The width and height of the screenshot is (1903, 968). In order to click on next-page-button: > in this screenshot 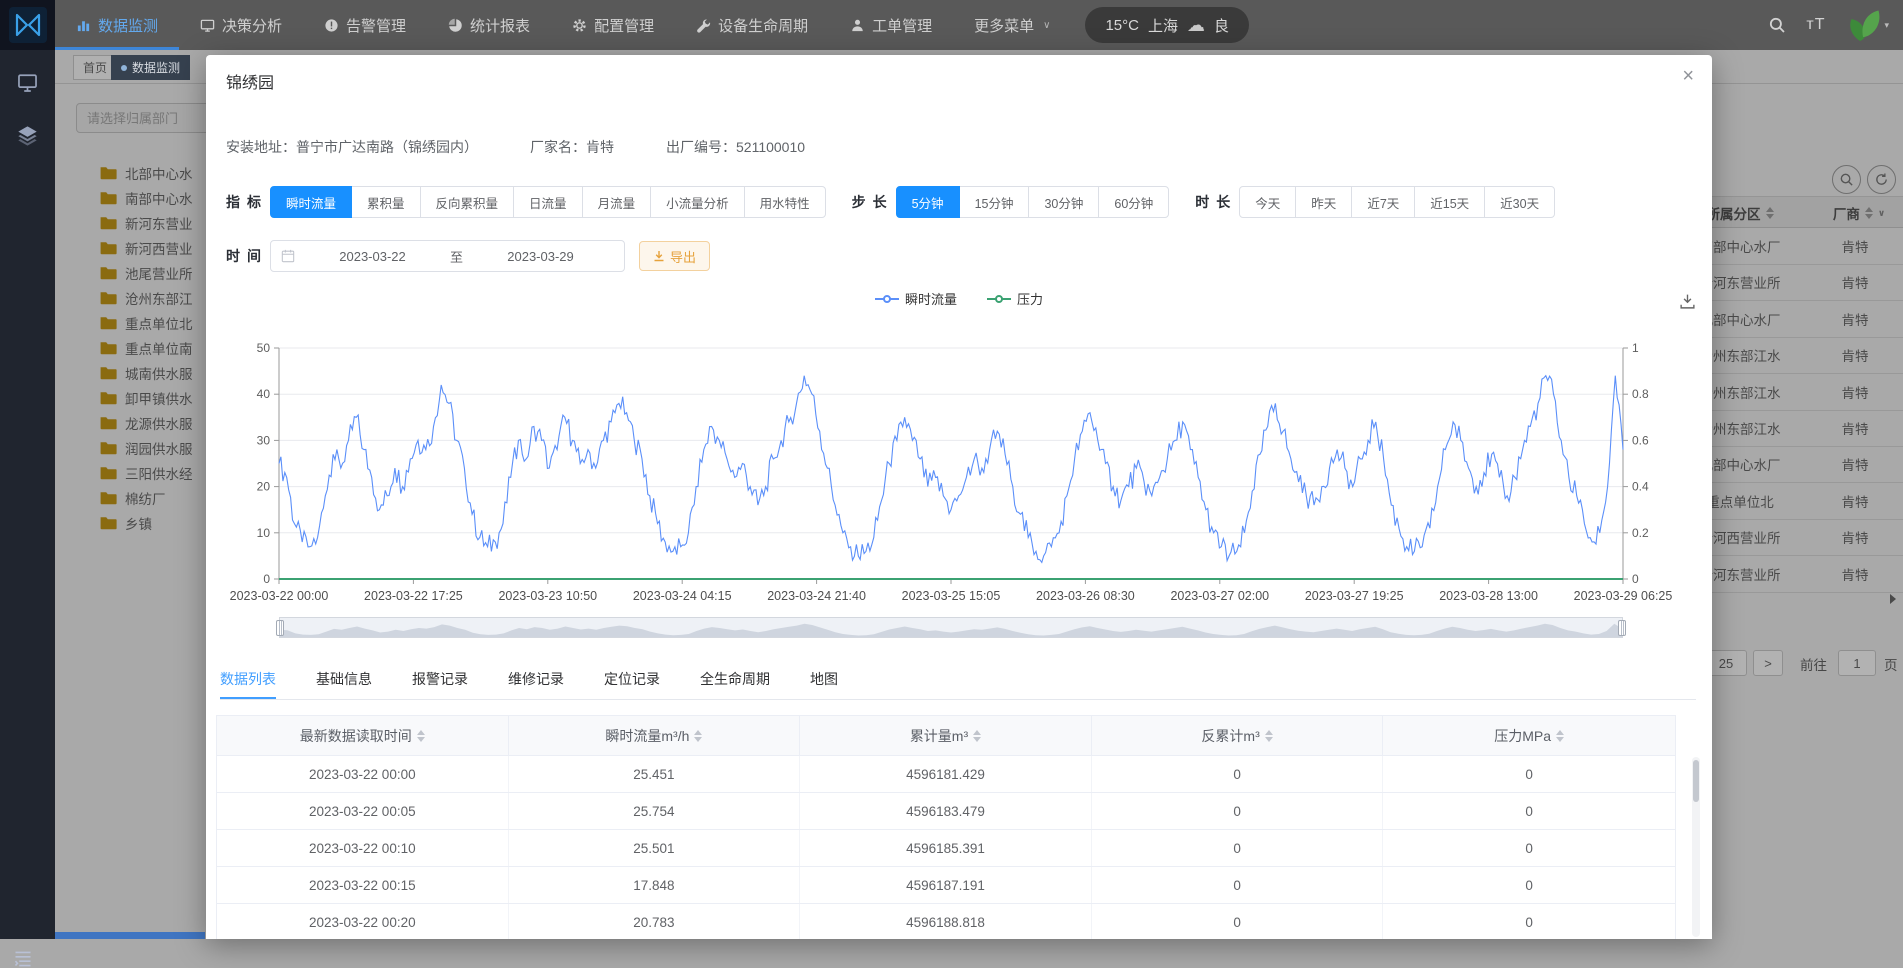, I will do `click(1768, 663)`.